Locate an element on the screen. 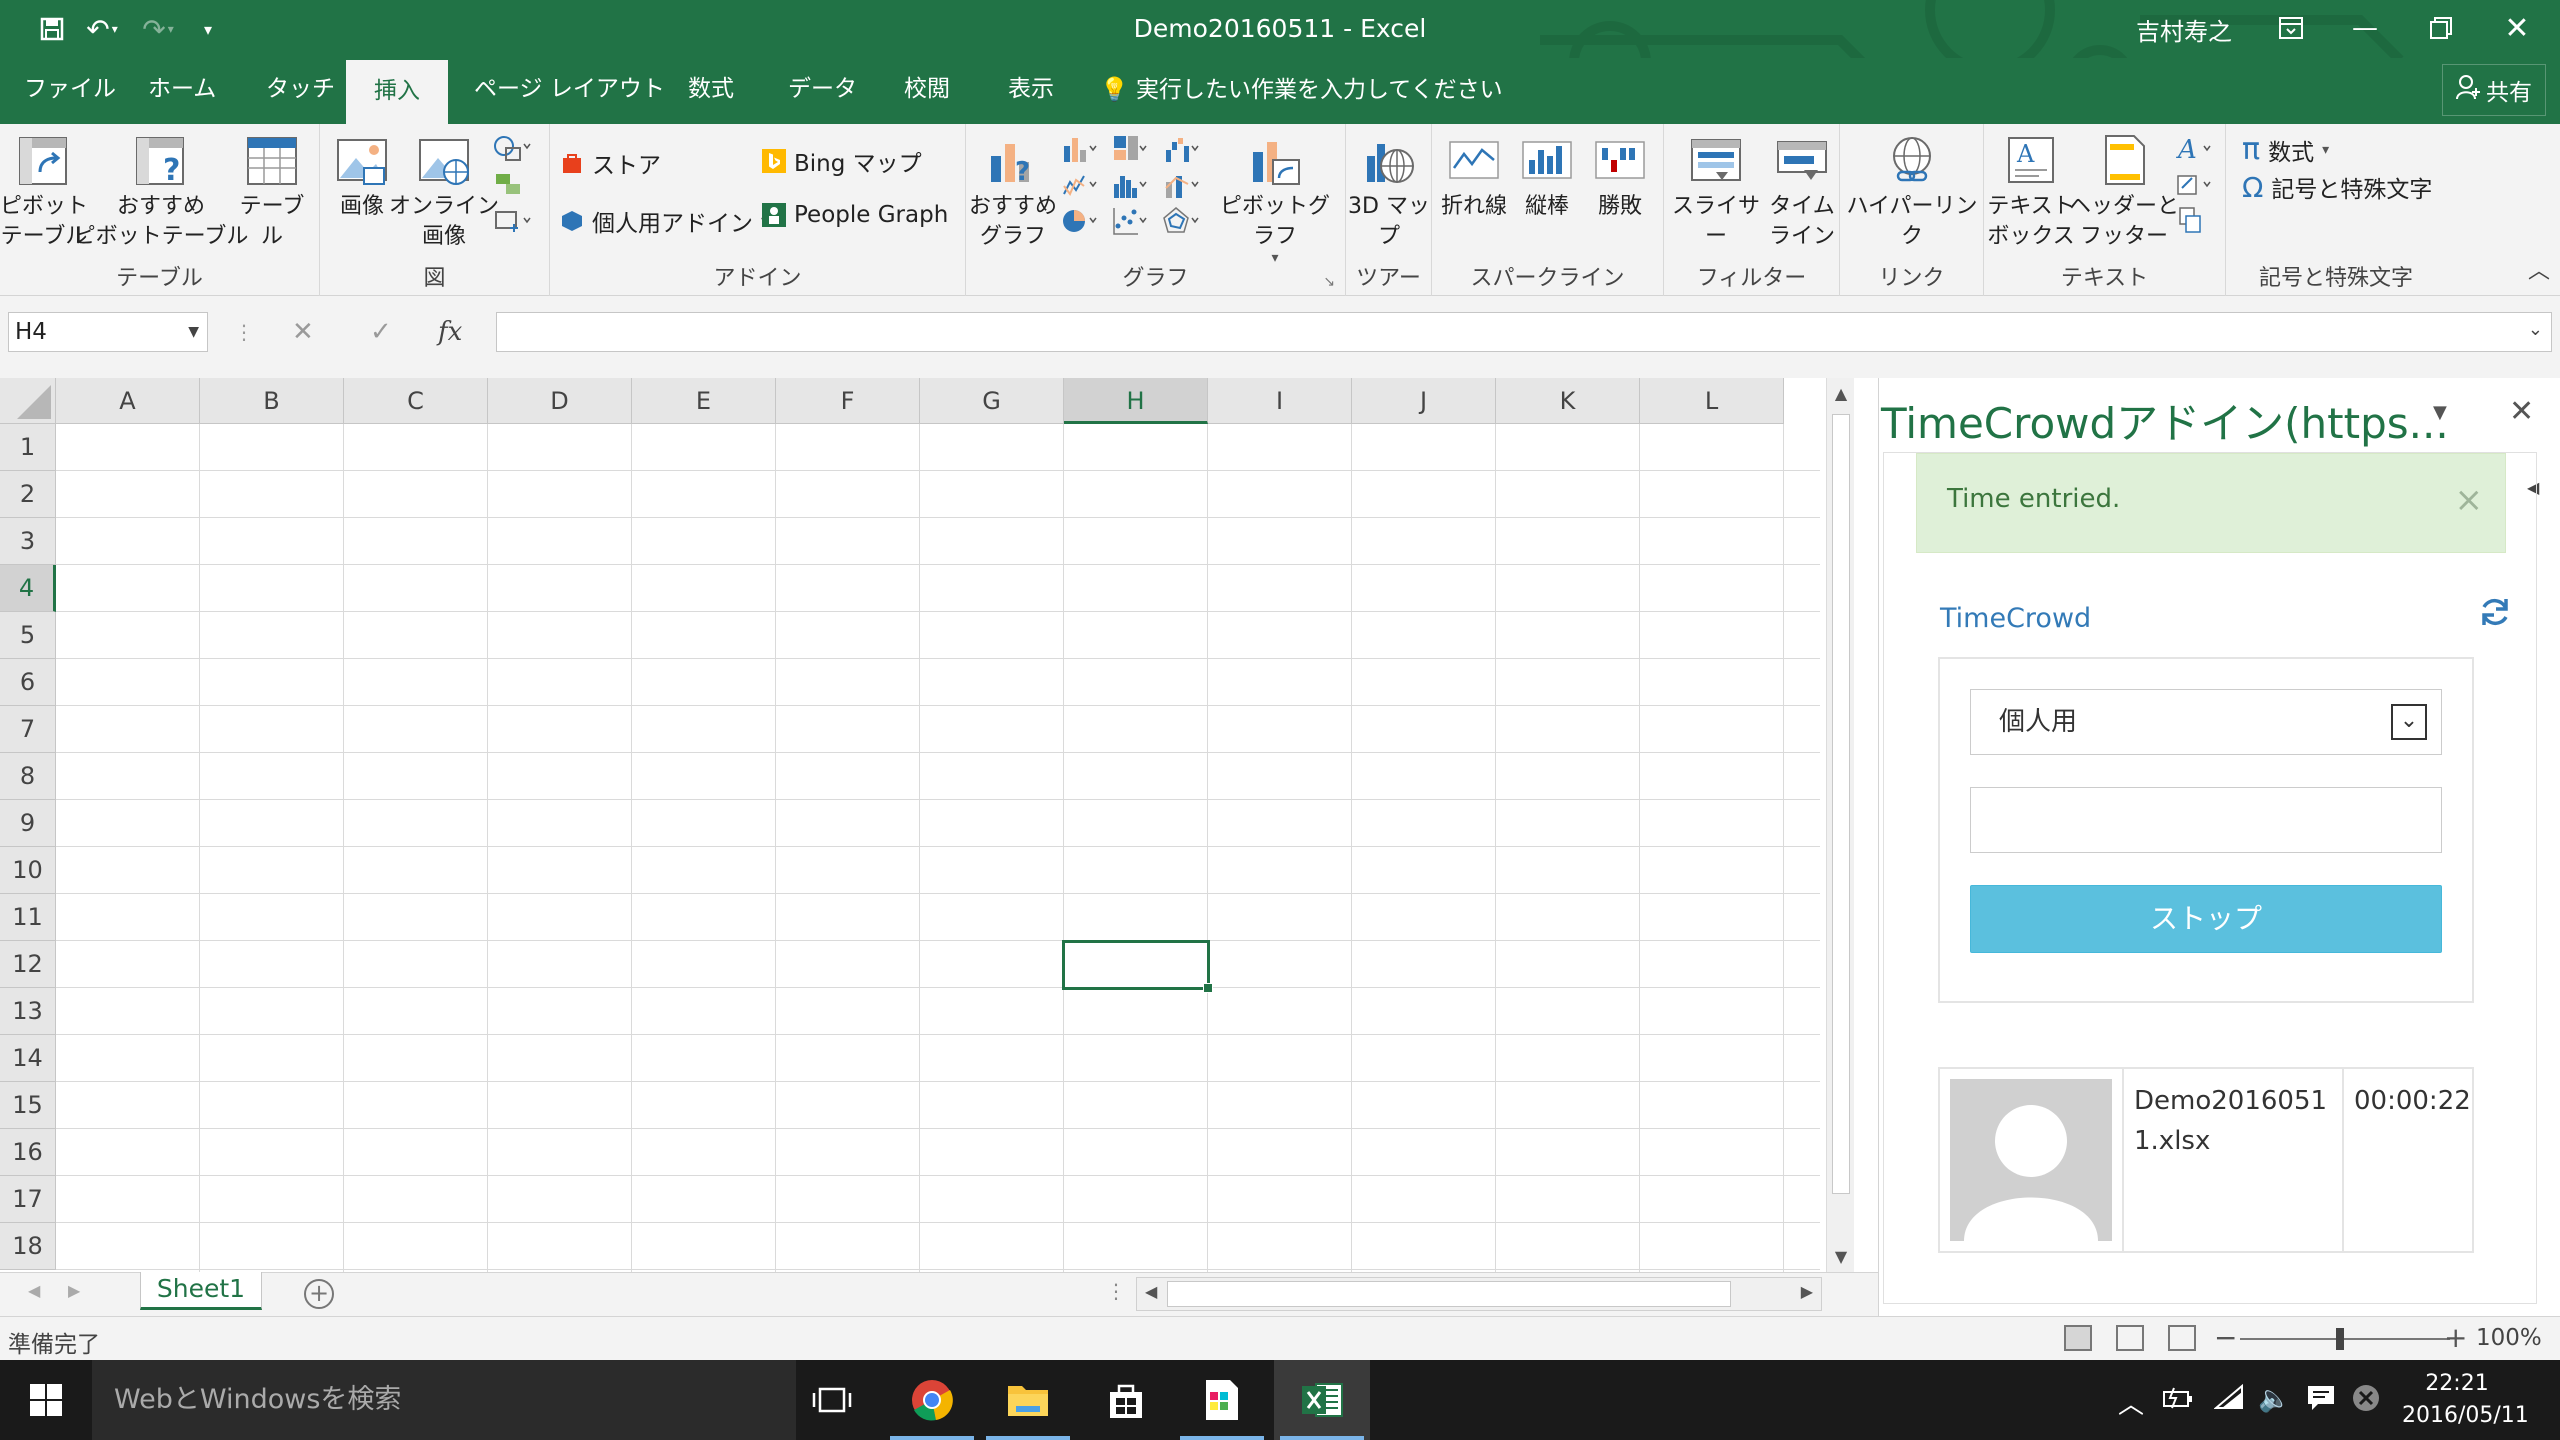  row-header-11: 11 is located at coordinates (28, 917).